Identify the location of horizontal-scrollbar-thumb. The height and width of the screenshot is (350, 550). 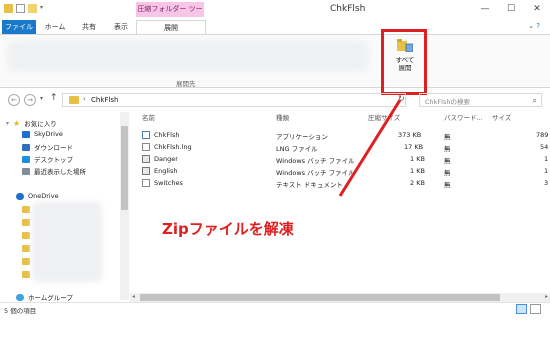
(320, 297).